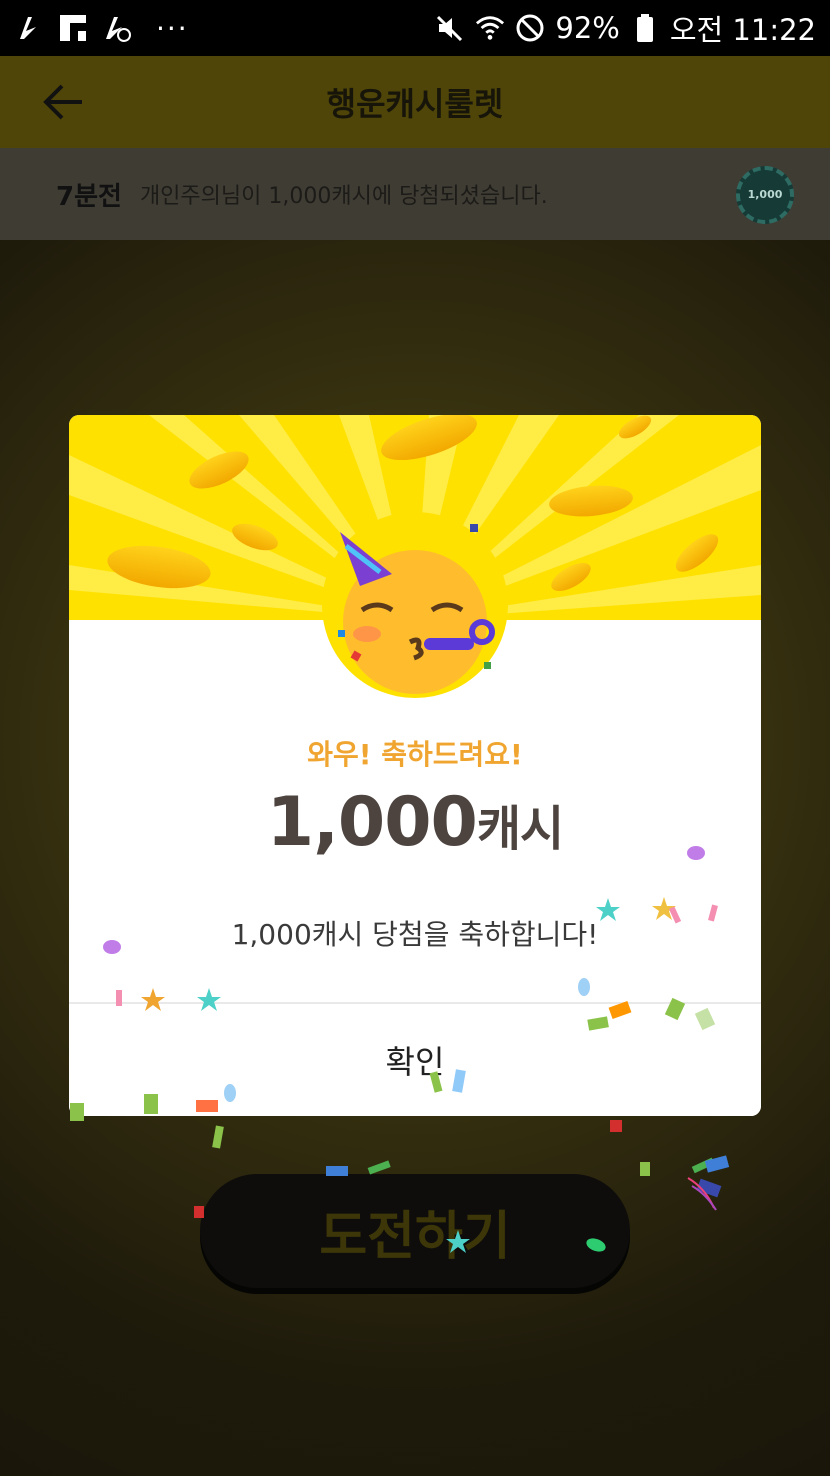  I want to click on cash-chip-icon: 1,000, so click(765, 195).